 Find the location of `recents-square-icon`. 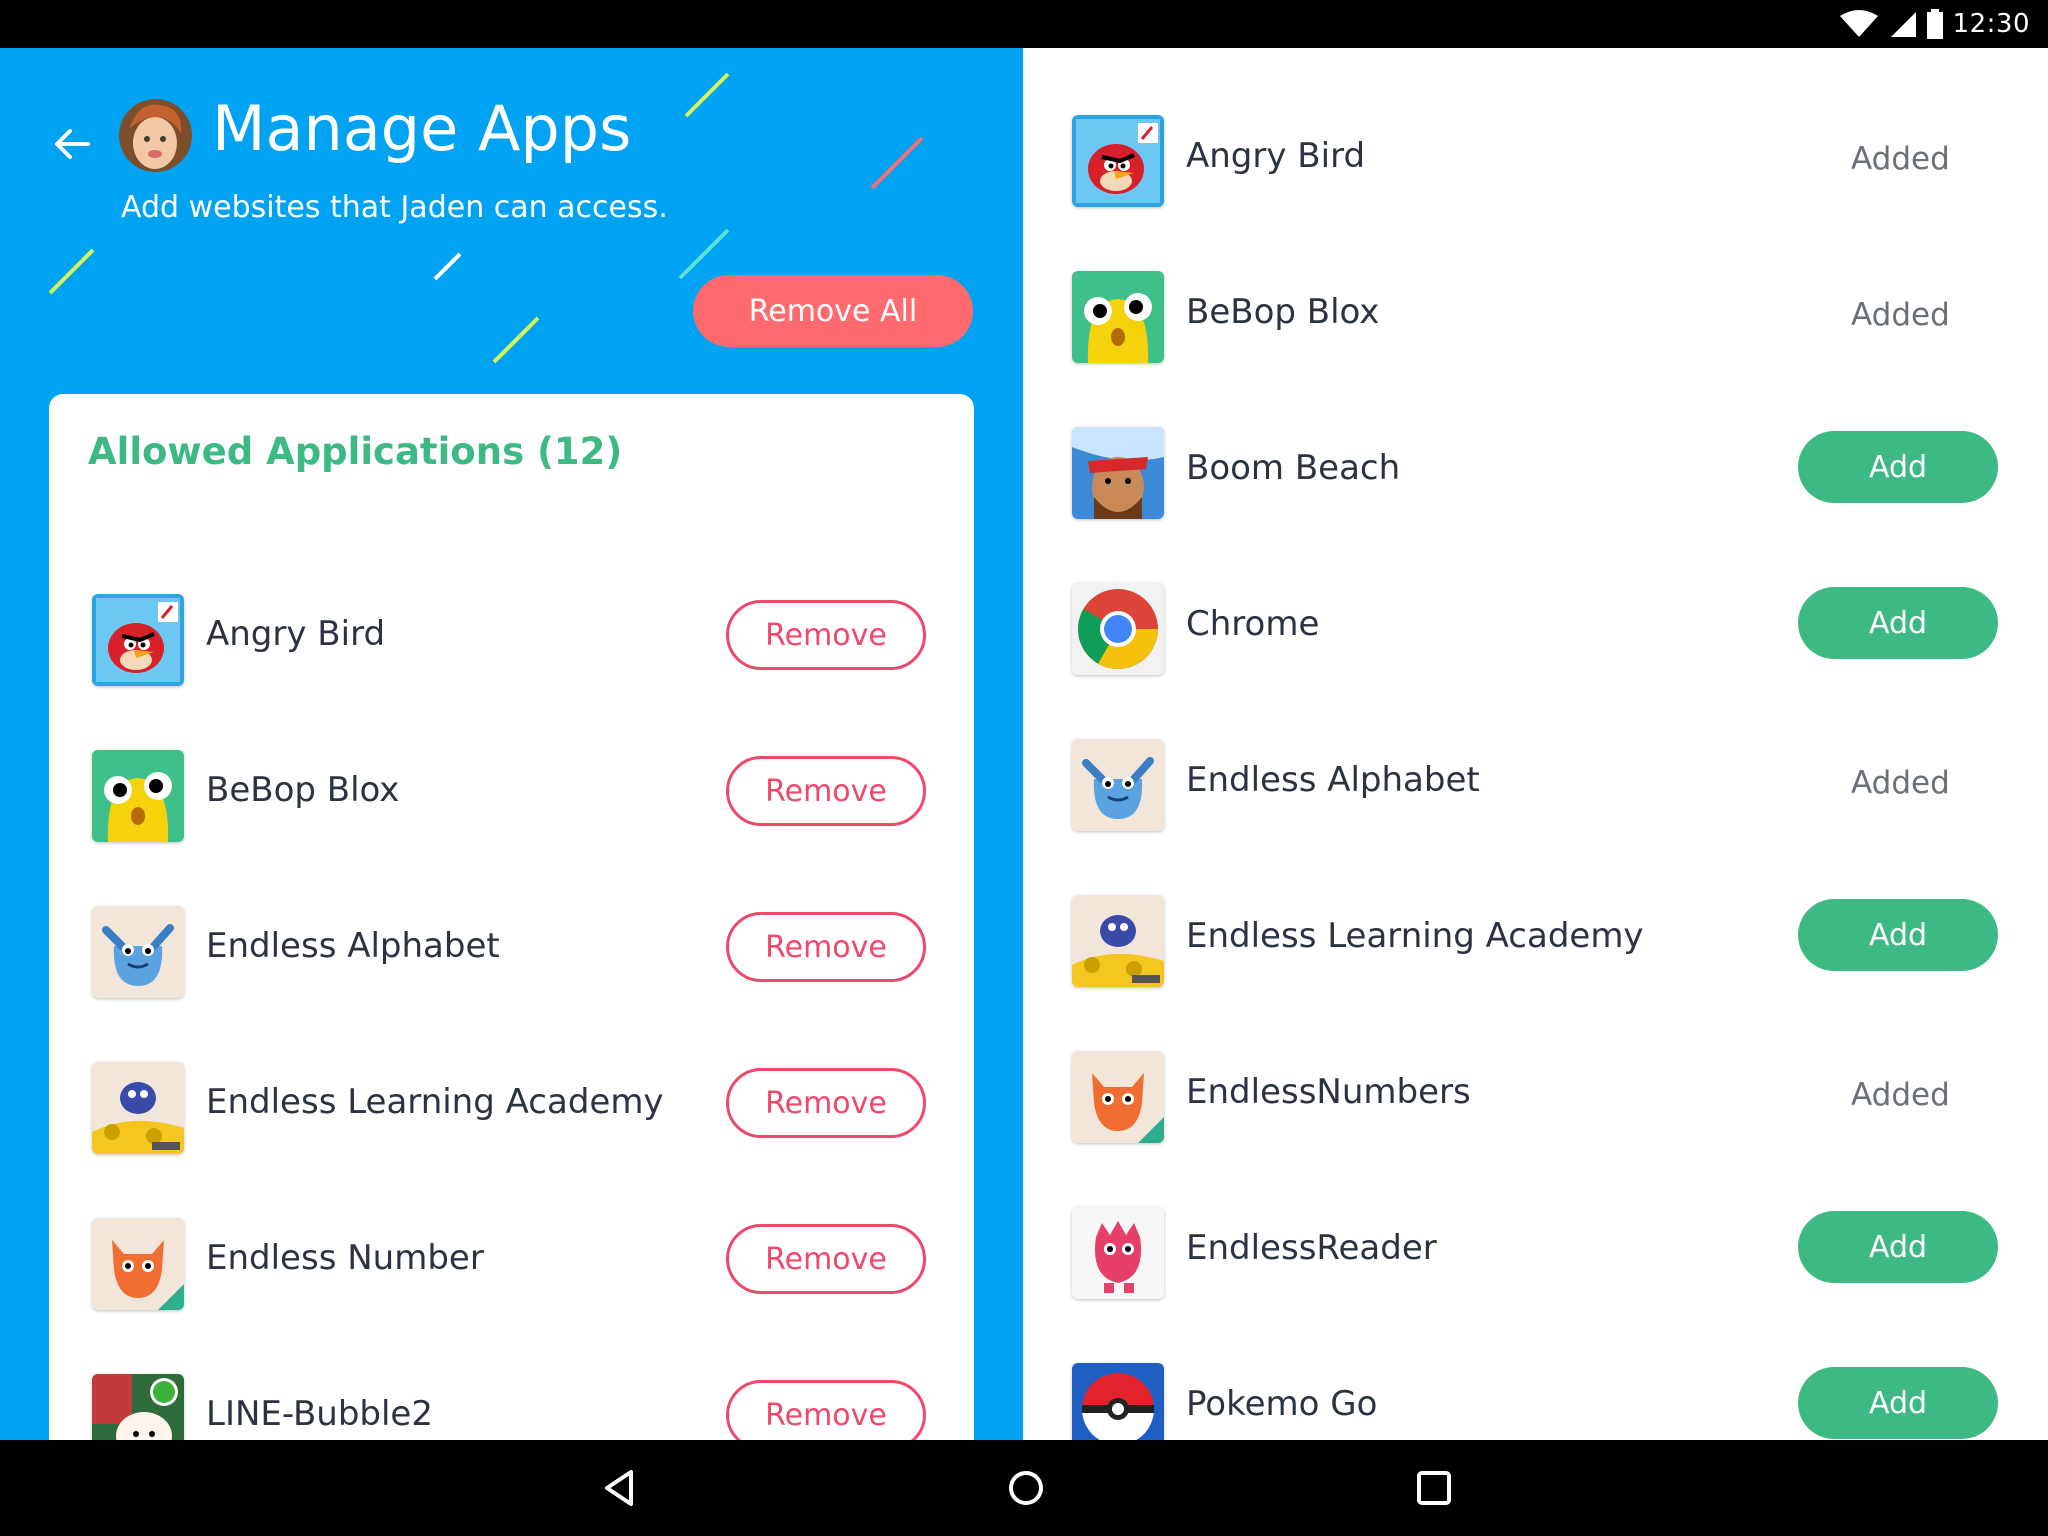

recents-square-icon is located at coordinates (1434, 1488).